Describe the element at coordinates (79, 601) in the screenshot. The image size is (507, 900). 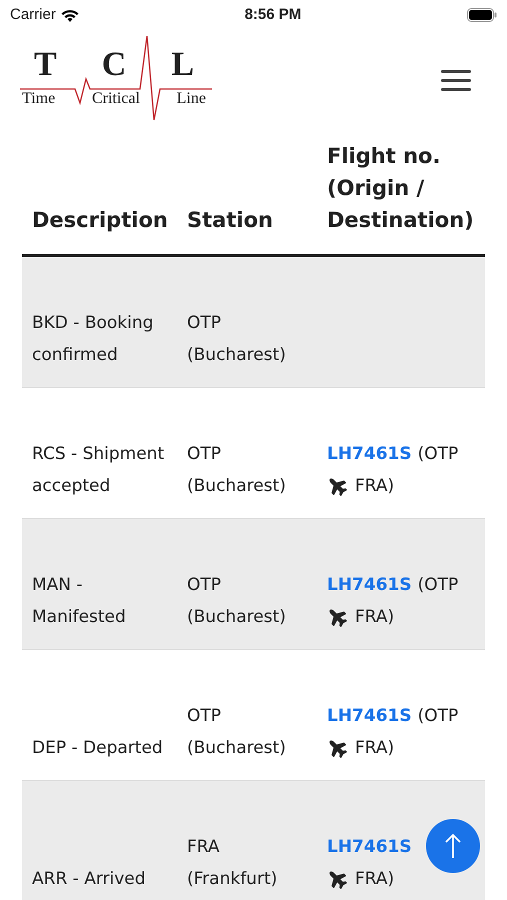
I see `table-cell-text: MAN - Manifested` at that location.